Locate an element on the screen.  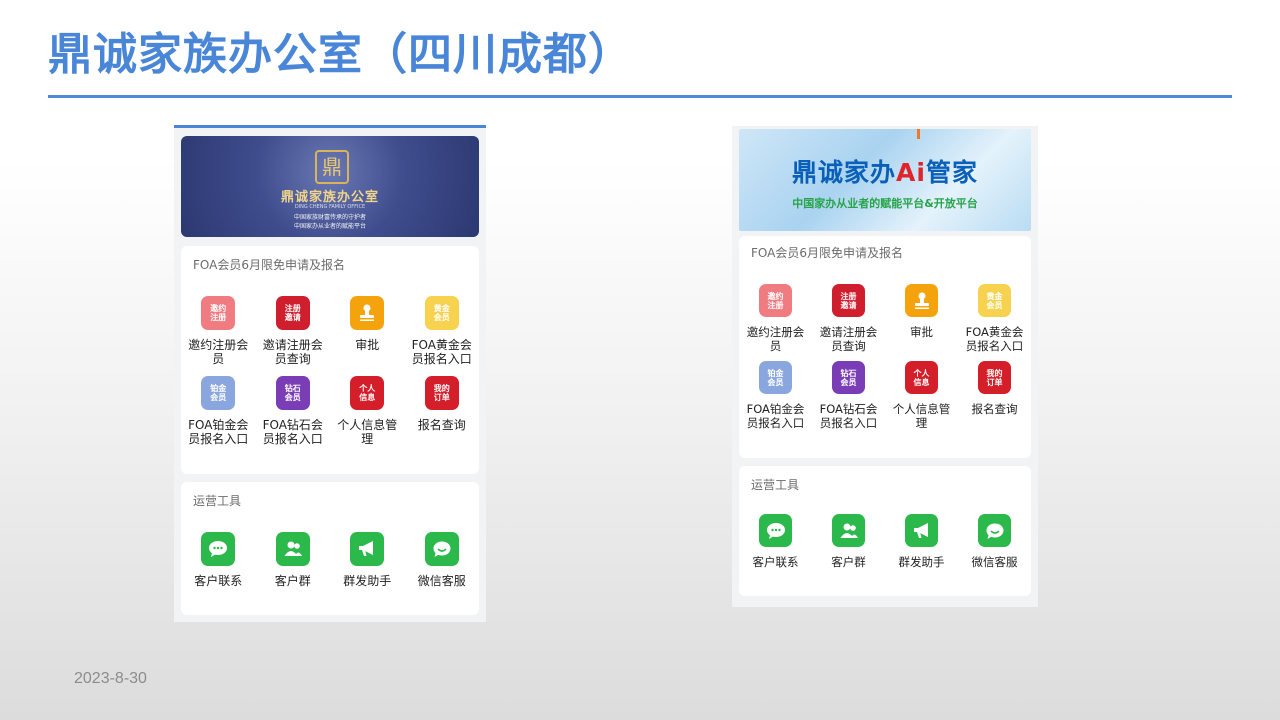
chat-bubble-icon is located at coordinates (775, 530).